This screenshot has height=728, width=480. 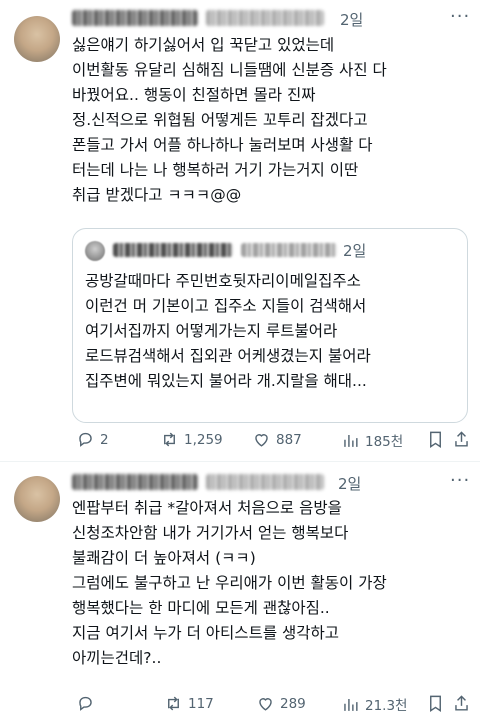 I want to click on retweet-count: 1,259, so click(x=203, y=439).